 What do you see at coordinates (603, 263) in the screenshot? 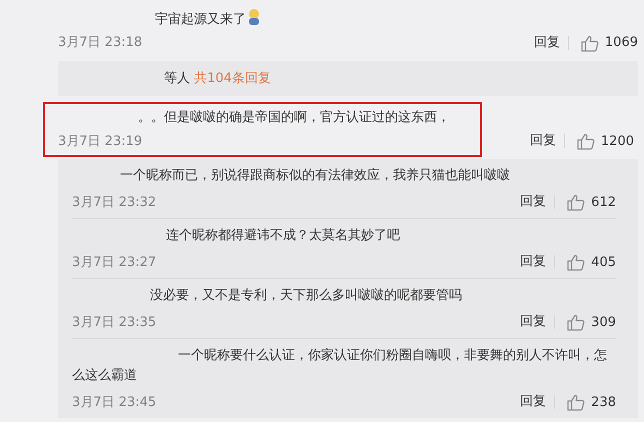
I see `like-count: 405` at bounding box center [603, 263].